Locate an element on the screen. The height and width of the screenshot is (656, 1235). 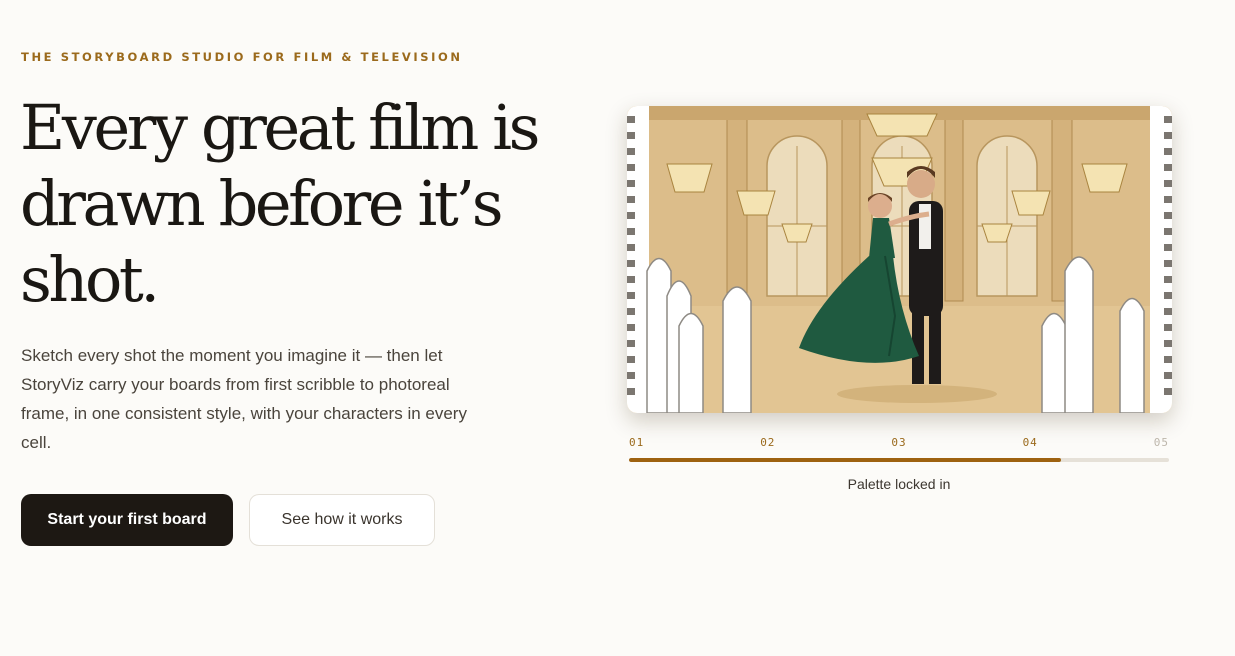
progress-bar-fill is located at coordinates (845, 460).